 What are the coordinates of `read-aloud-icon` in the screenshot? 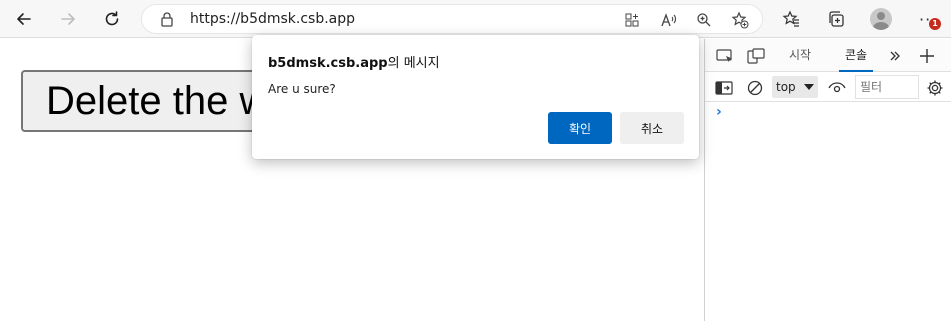 It's located at (669, 20).